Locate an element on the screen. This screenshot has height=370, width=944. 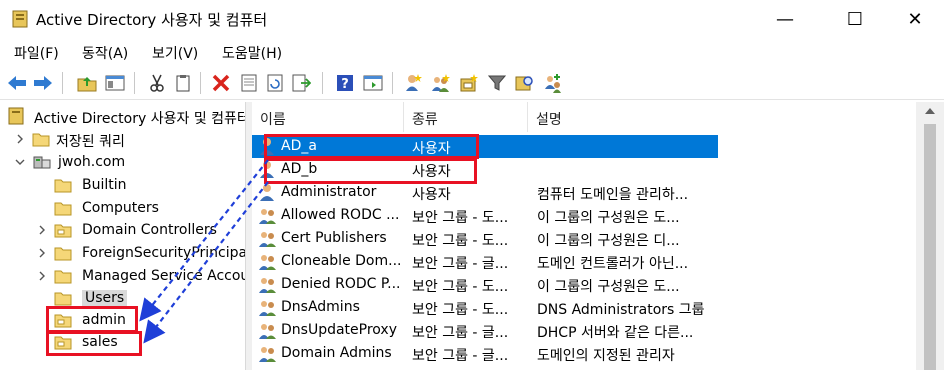
tree-item-label: Managed Service Accounts is located at coordinates (163, 276).